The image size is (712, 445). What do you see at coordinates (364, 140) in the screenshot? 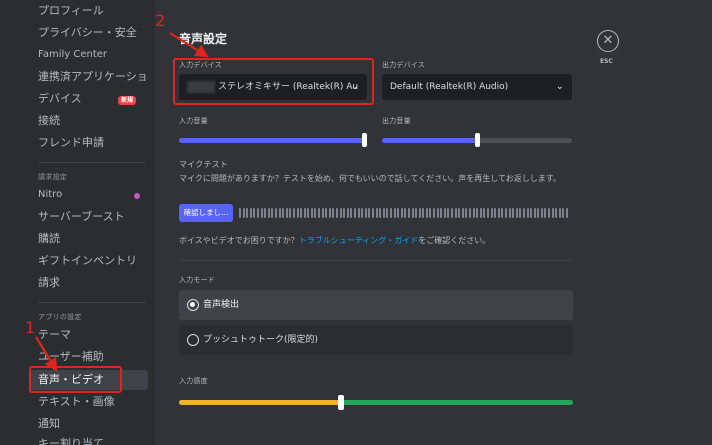
I see `input-volume-knob` at bounding box center [364, 140].